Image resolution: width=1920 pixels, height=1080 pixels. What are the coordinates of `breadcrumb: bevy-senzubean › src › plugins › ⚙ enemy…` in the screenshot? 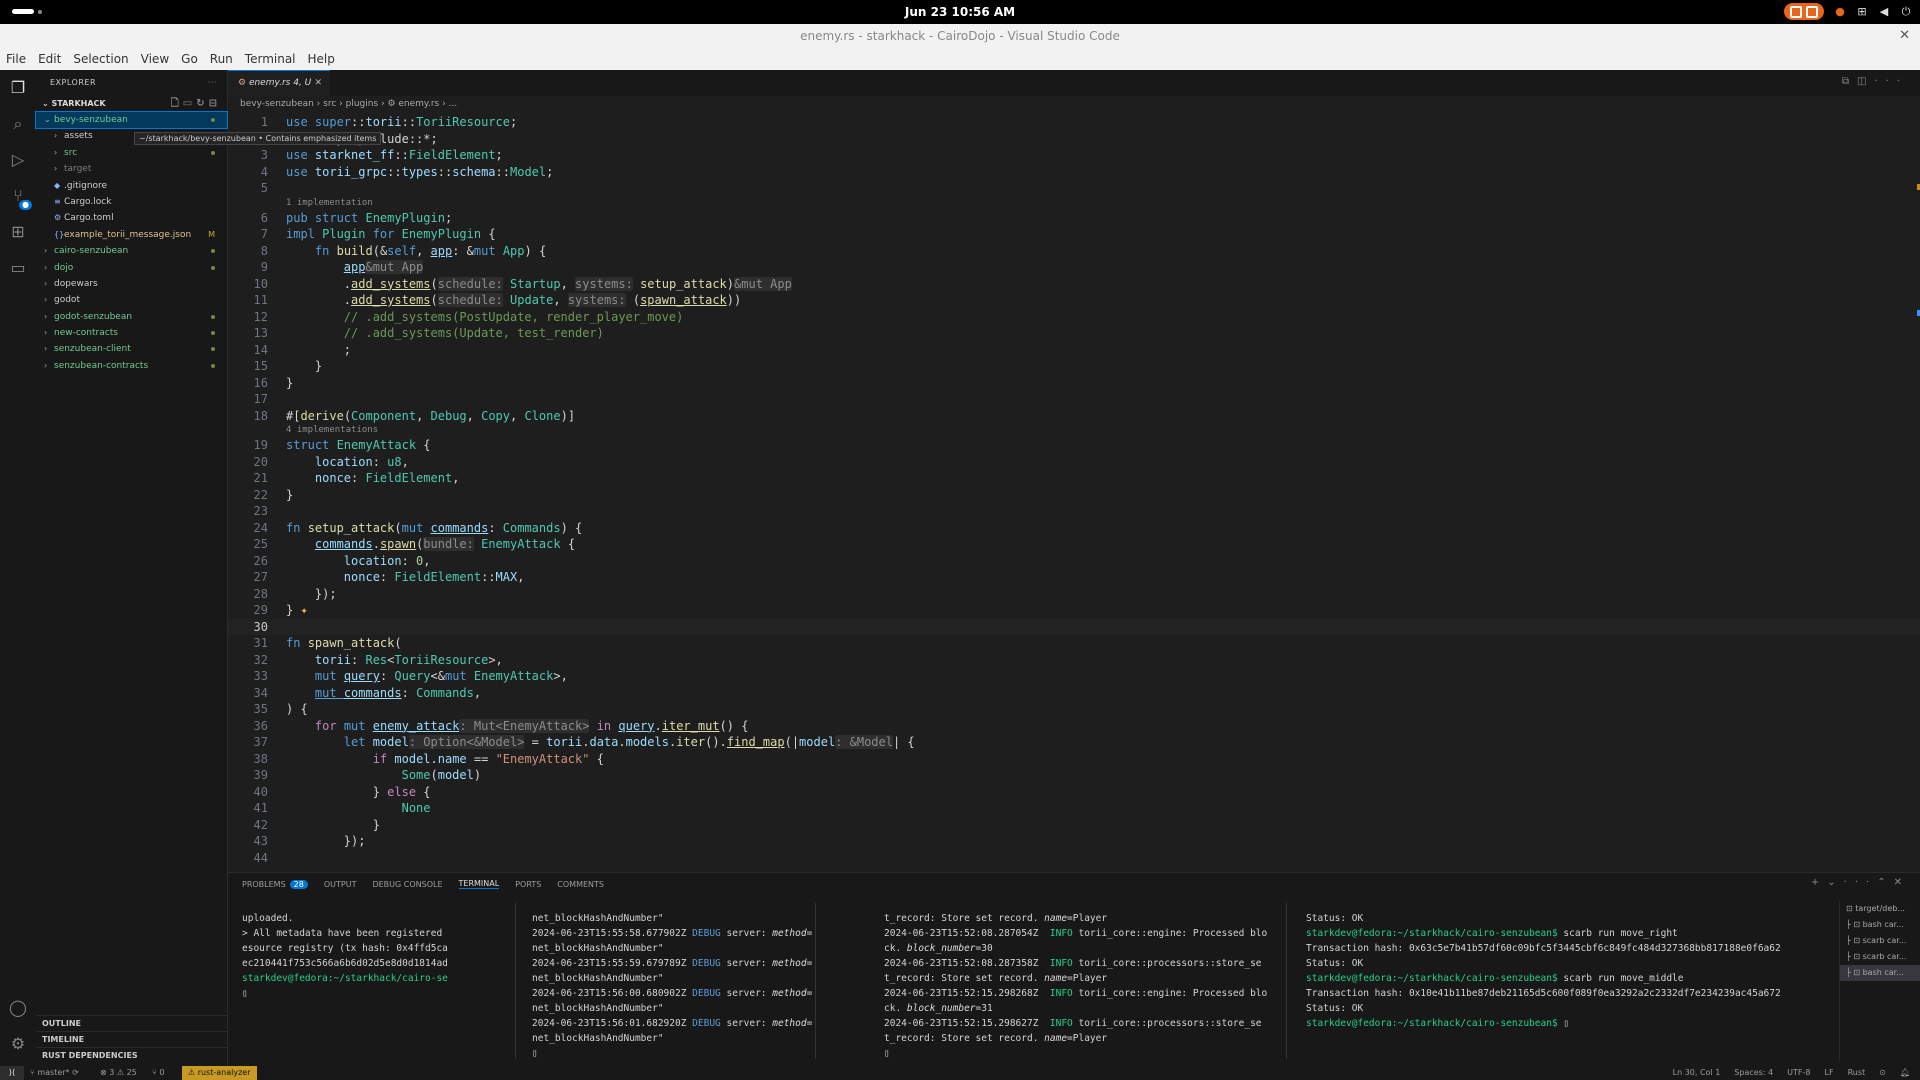 It's located at (1074, 104).